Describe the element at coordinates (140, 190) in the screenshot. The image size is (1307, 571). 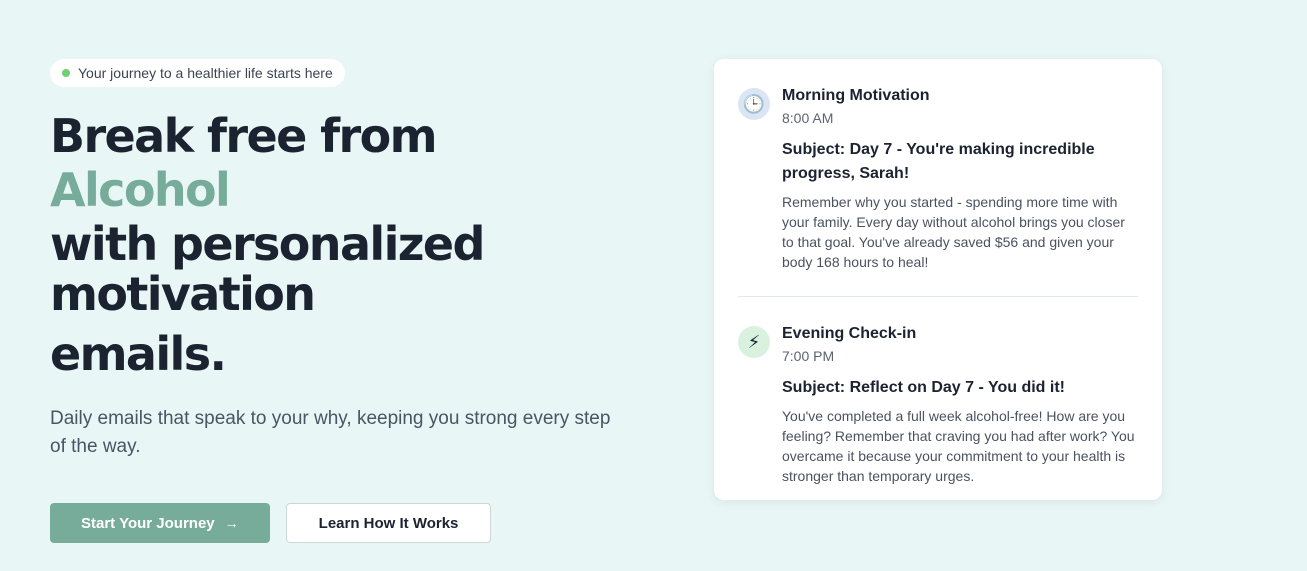
I see `headline-accent: Alcohol` at that location.